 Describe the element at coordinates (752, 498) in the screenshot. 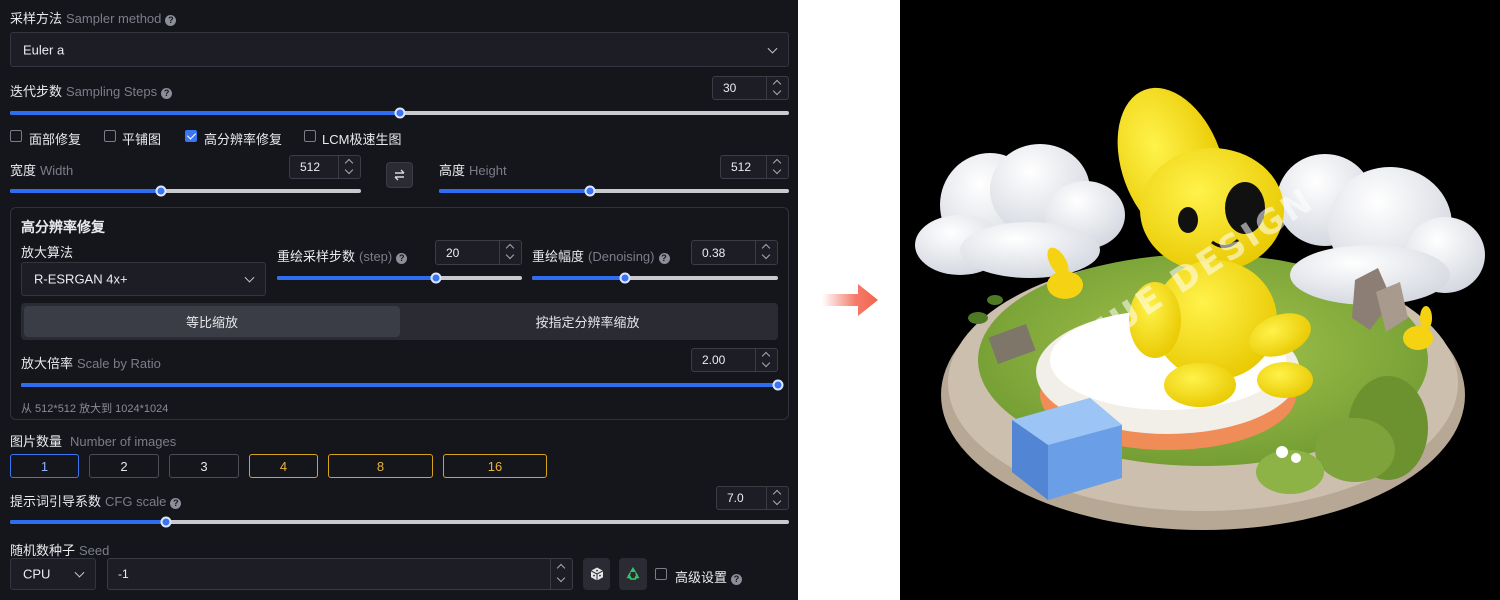

I see `cfg-input: 7.0` at that location.